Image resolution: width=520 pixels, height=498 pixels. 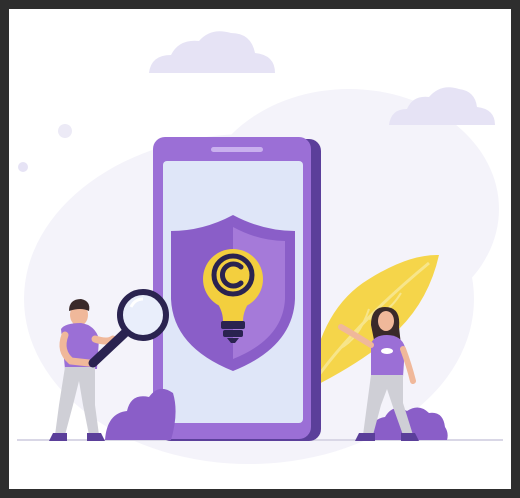 I want to click on cloud-icon, so click(x=212, y=52).